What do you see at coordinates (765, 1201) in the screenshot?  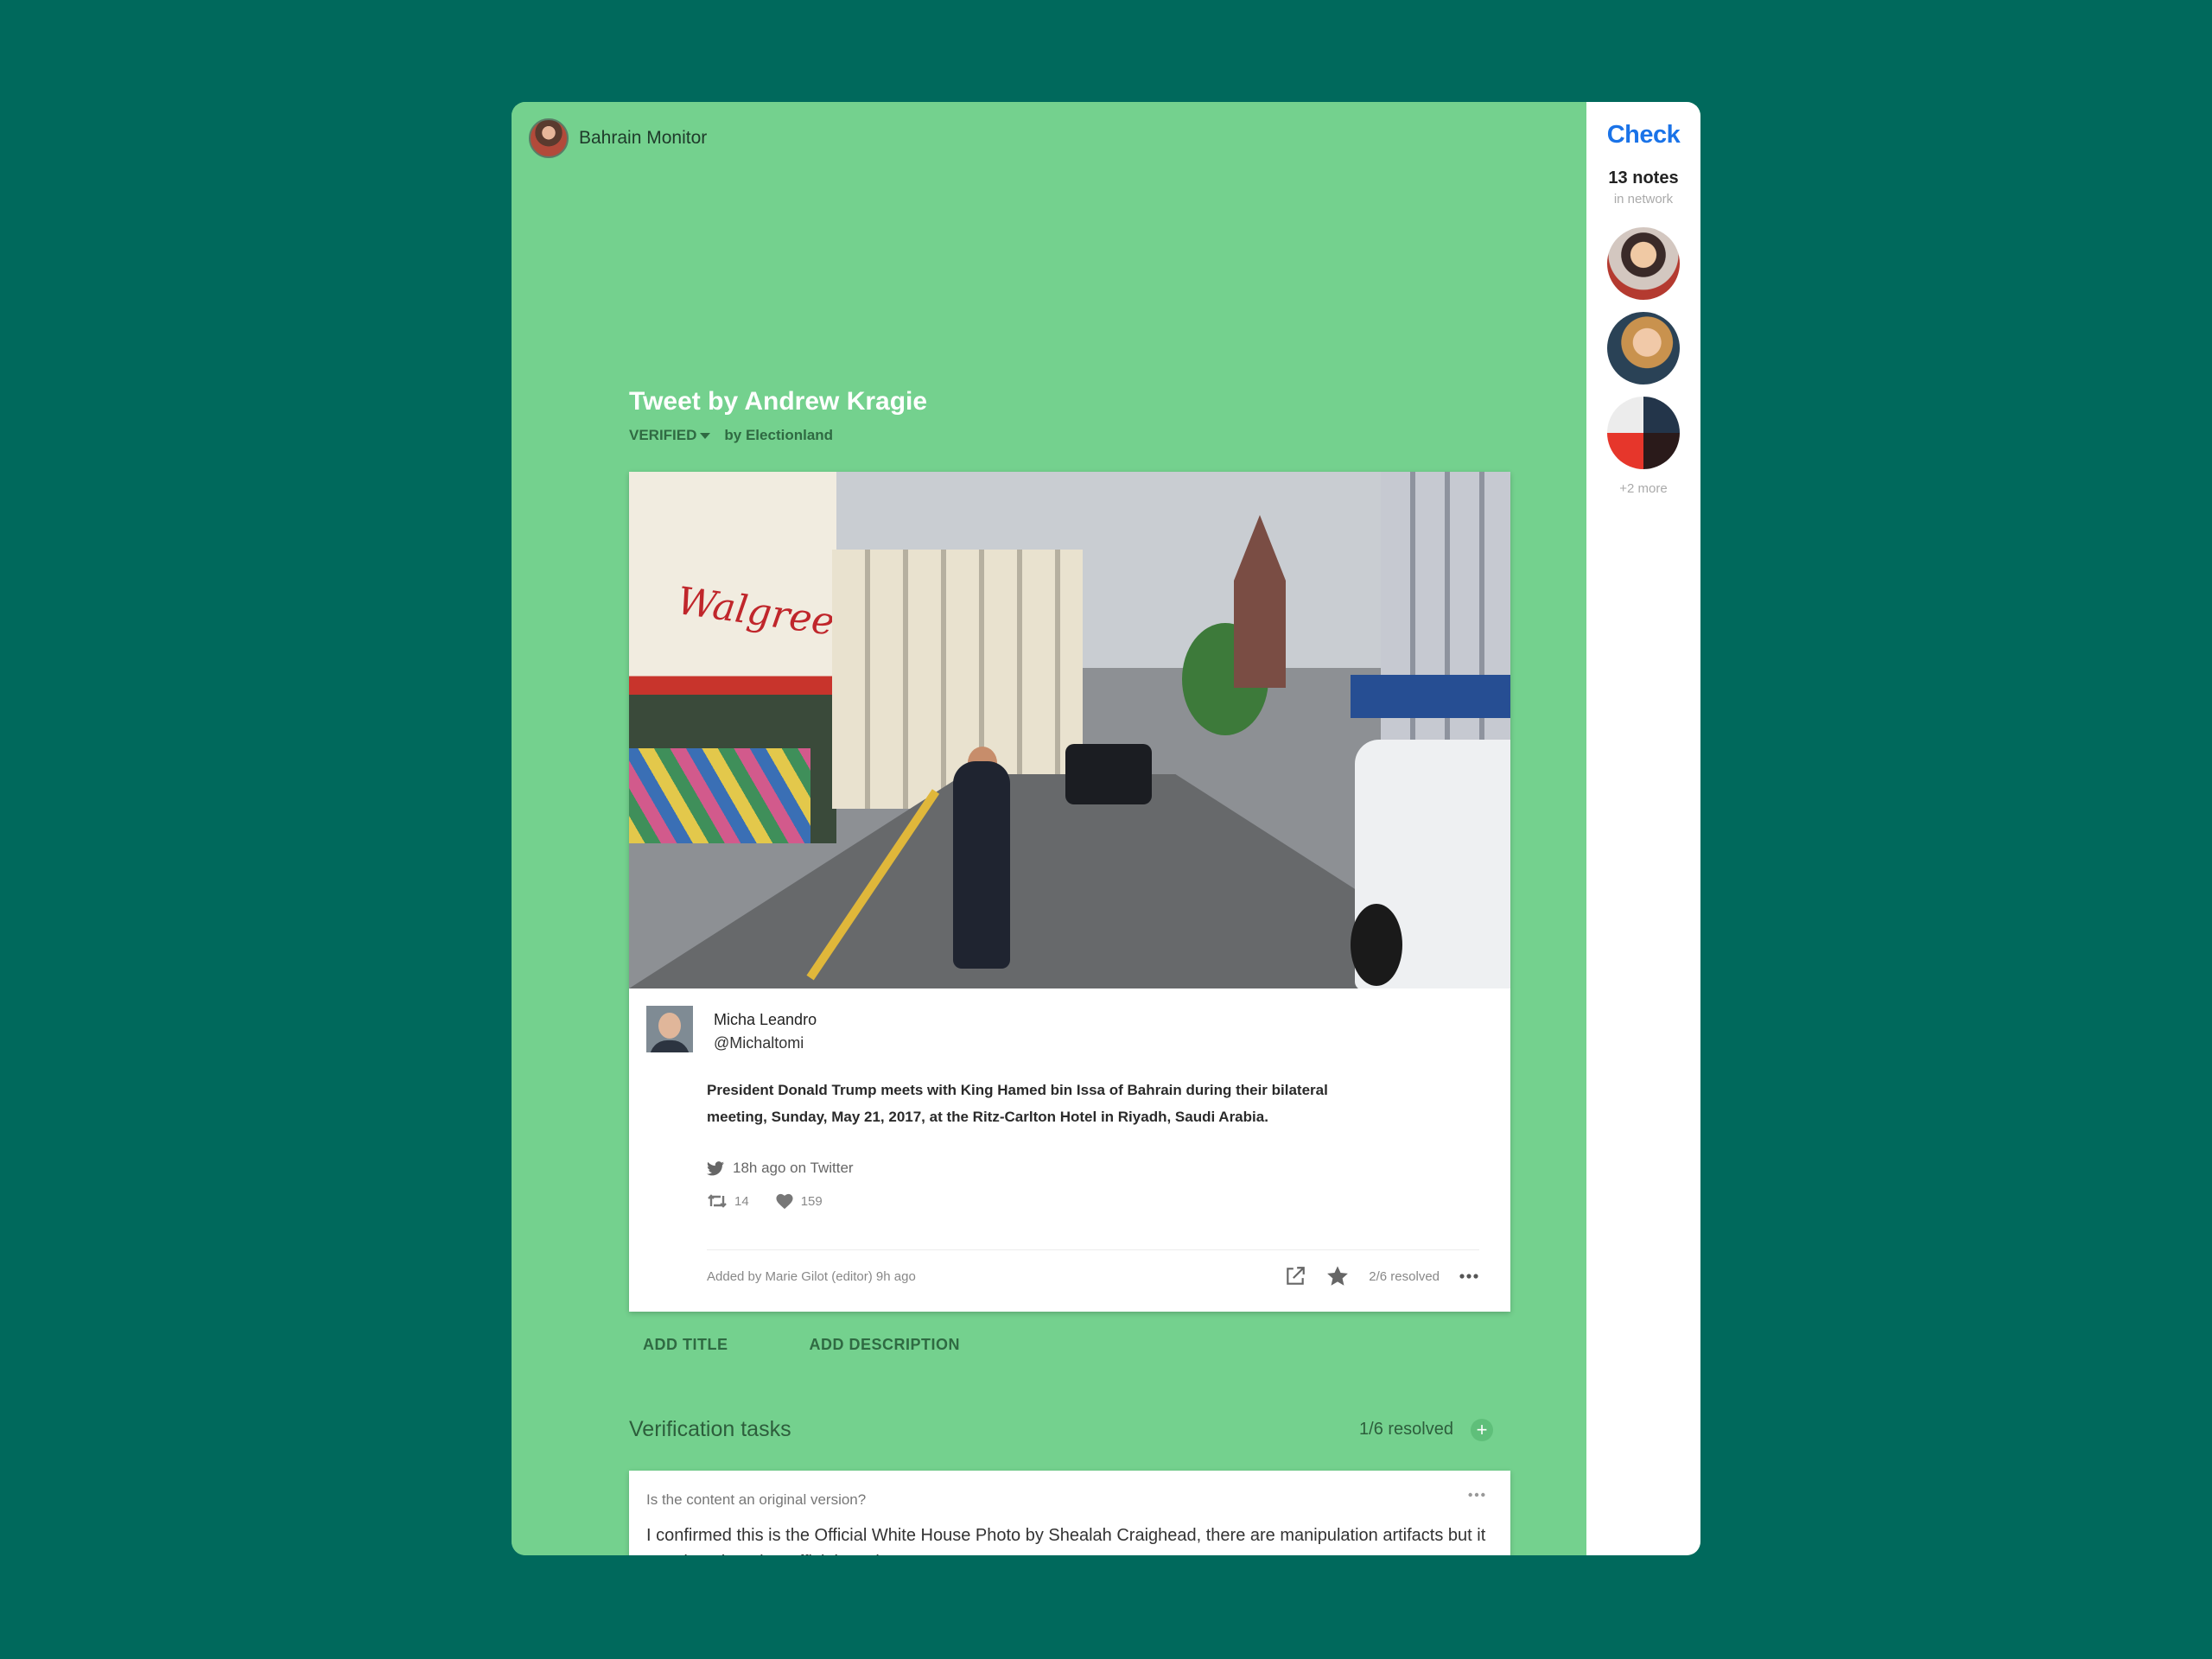 I see `tweet-stats: 14 159` at bounding box center [765, 1201].